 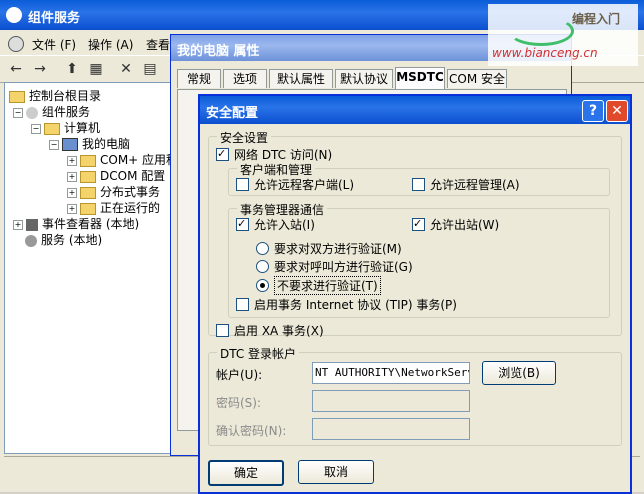 I want to click on tree-item-running-processes: + 正在运行的, so click(x=113, y=207).